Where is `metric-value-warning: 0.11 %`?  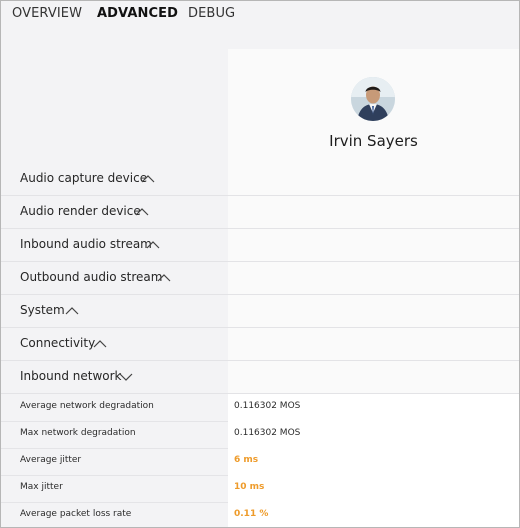 metric-value-warning: 0.11 % is located at coordinates (251, 514).